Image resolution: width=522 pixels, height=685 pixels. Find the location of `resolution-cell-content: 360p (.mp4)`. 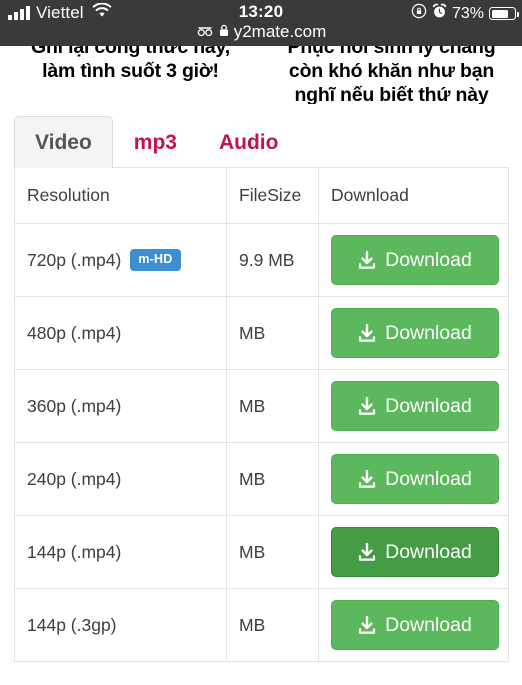

resolution-cell-content: 360p (.mp4) is located at coordinates (120, 406).